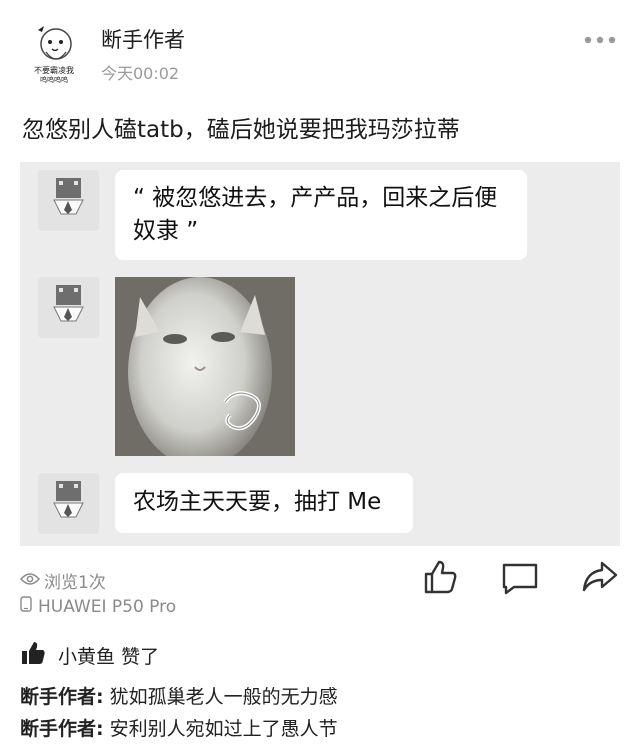 The width and height of the screenshot is (640, 750). What do you see at coordinates (30, 581) in the screenshot?
I see `eye-icon` at bounding box center [30, 581].